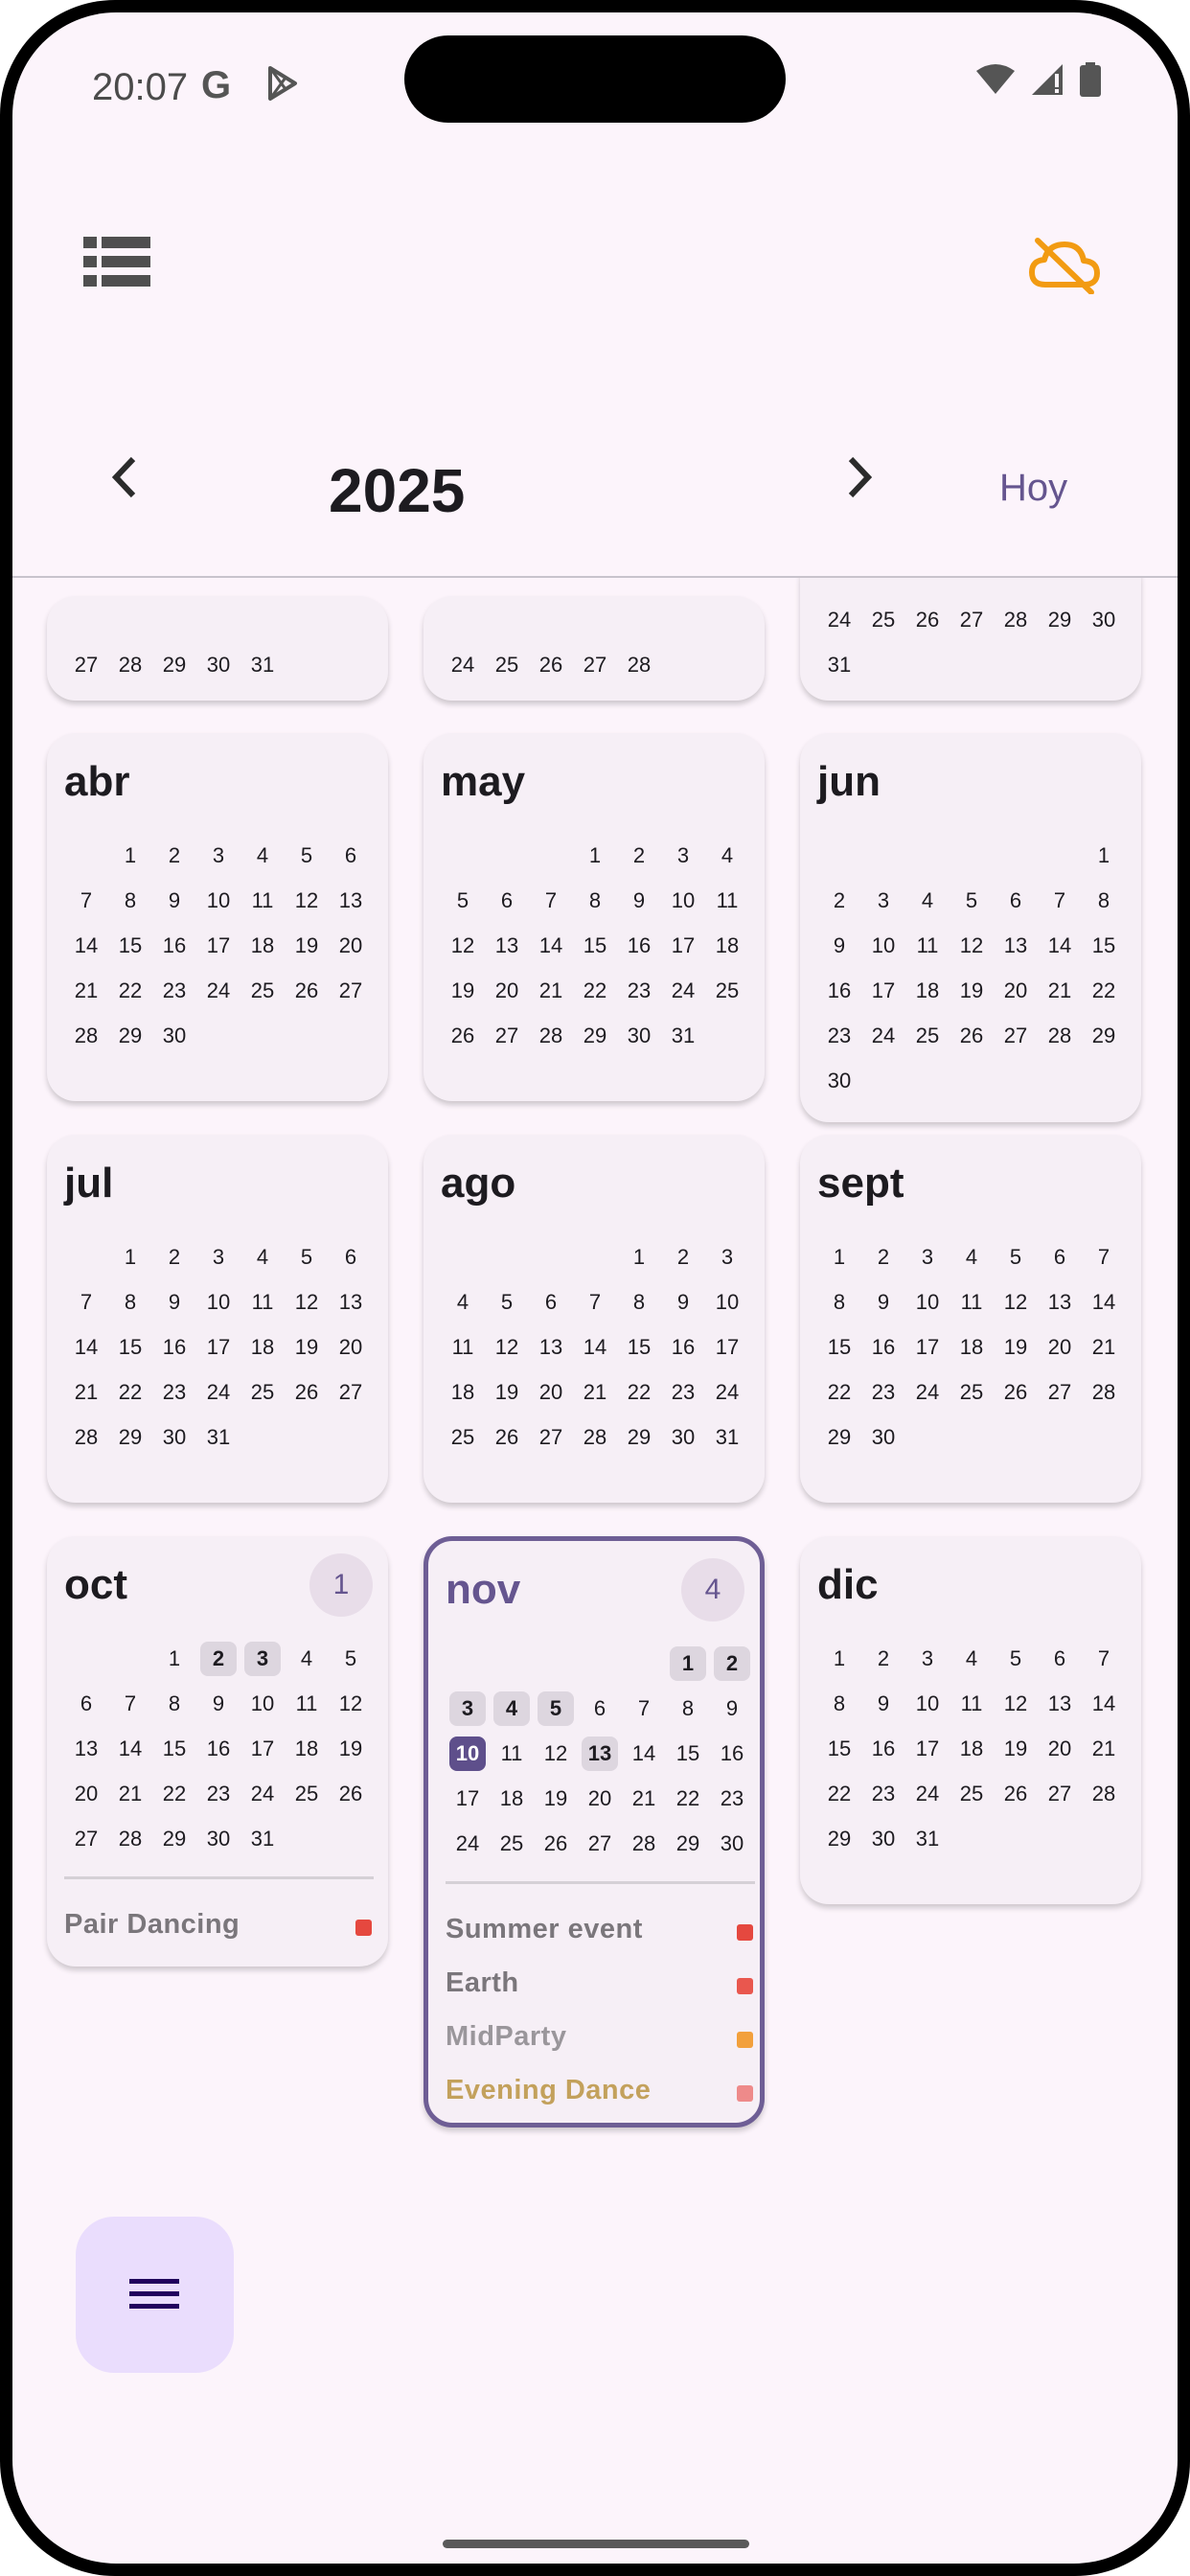 The width and height of the screenshot is (1190, 2576). I want to click on event-item: Earth, so click(601, 1986).